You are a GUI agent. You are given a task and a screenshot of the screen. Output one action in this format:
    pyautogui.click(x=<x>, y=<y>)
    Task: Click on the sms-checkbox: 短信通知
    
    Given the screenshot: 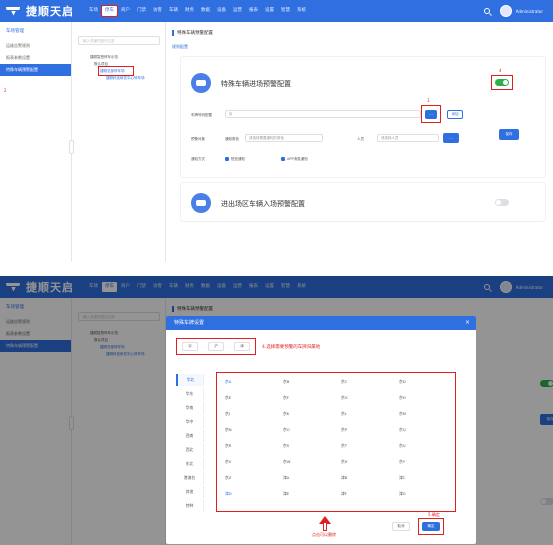 What is the action you would take?
    pyautogui.click(x=235, y=159)
    